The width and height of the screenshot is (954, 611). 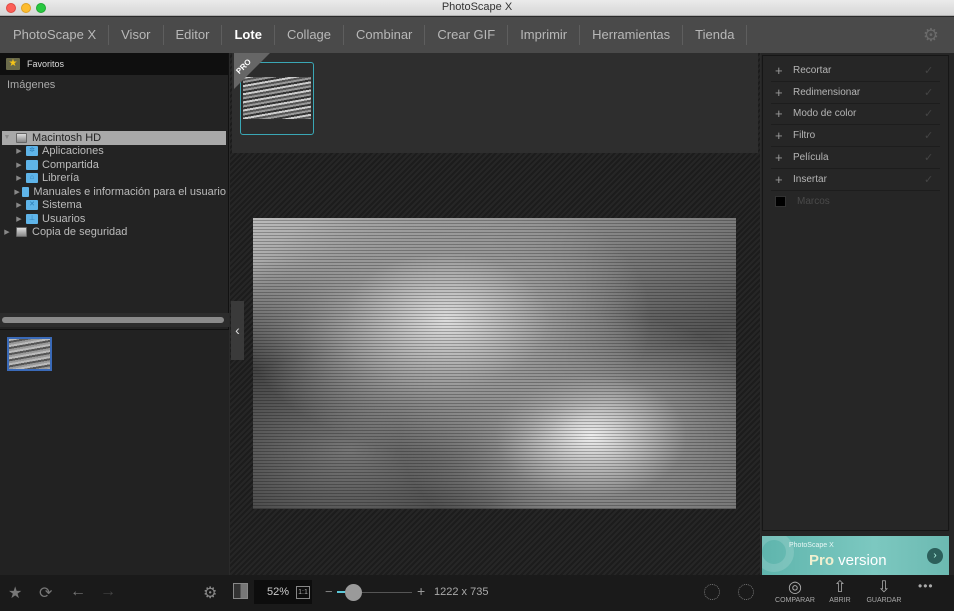 I want to click on tree-item-libreria: ▶ ⌂ Librería, so click(x=114, y=179).